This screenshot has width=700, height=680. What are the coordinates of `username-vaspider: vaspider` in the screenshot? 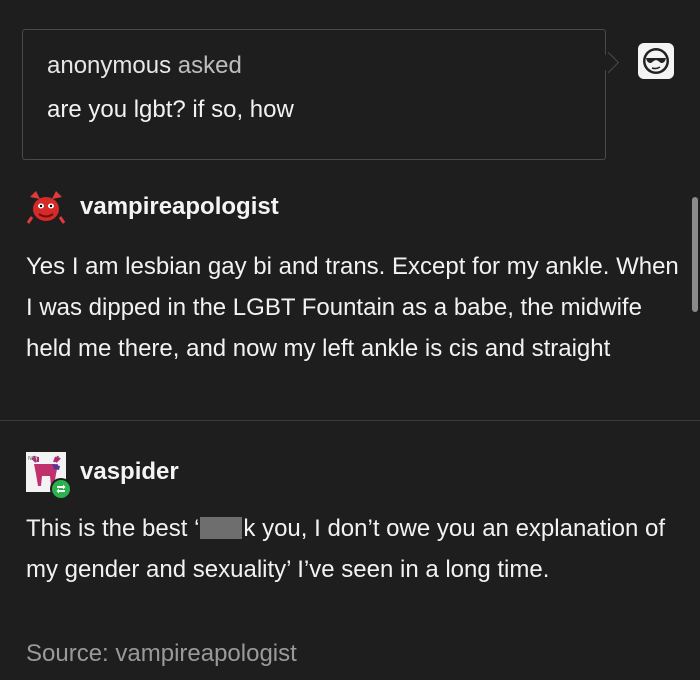 It's located at (129, 472).